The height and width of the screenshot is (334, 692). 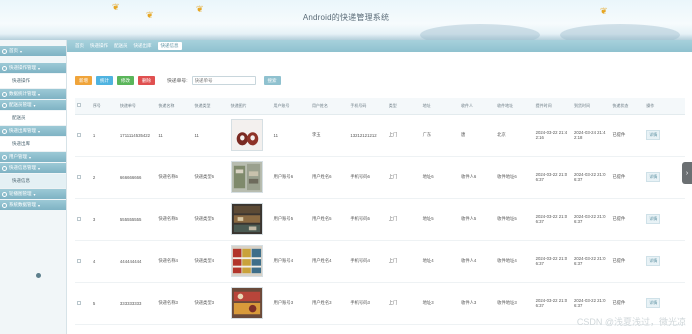 I want to click on cell-address: 地址6, so click(x=440, y=177).